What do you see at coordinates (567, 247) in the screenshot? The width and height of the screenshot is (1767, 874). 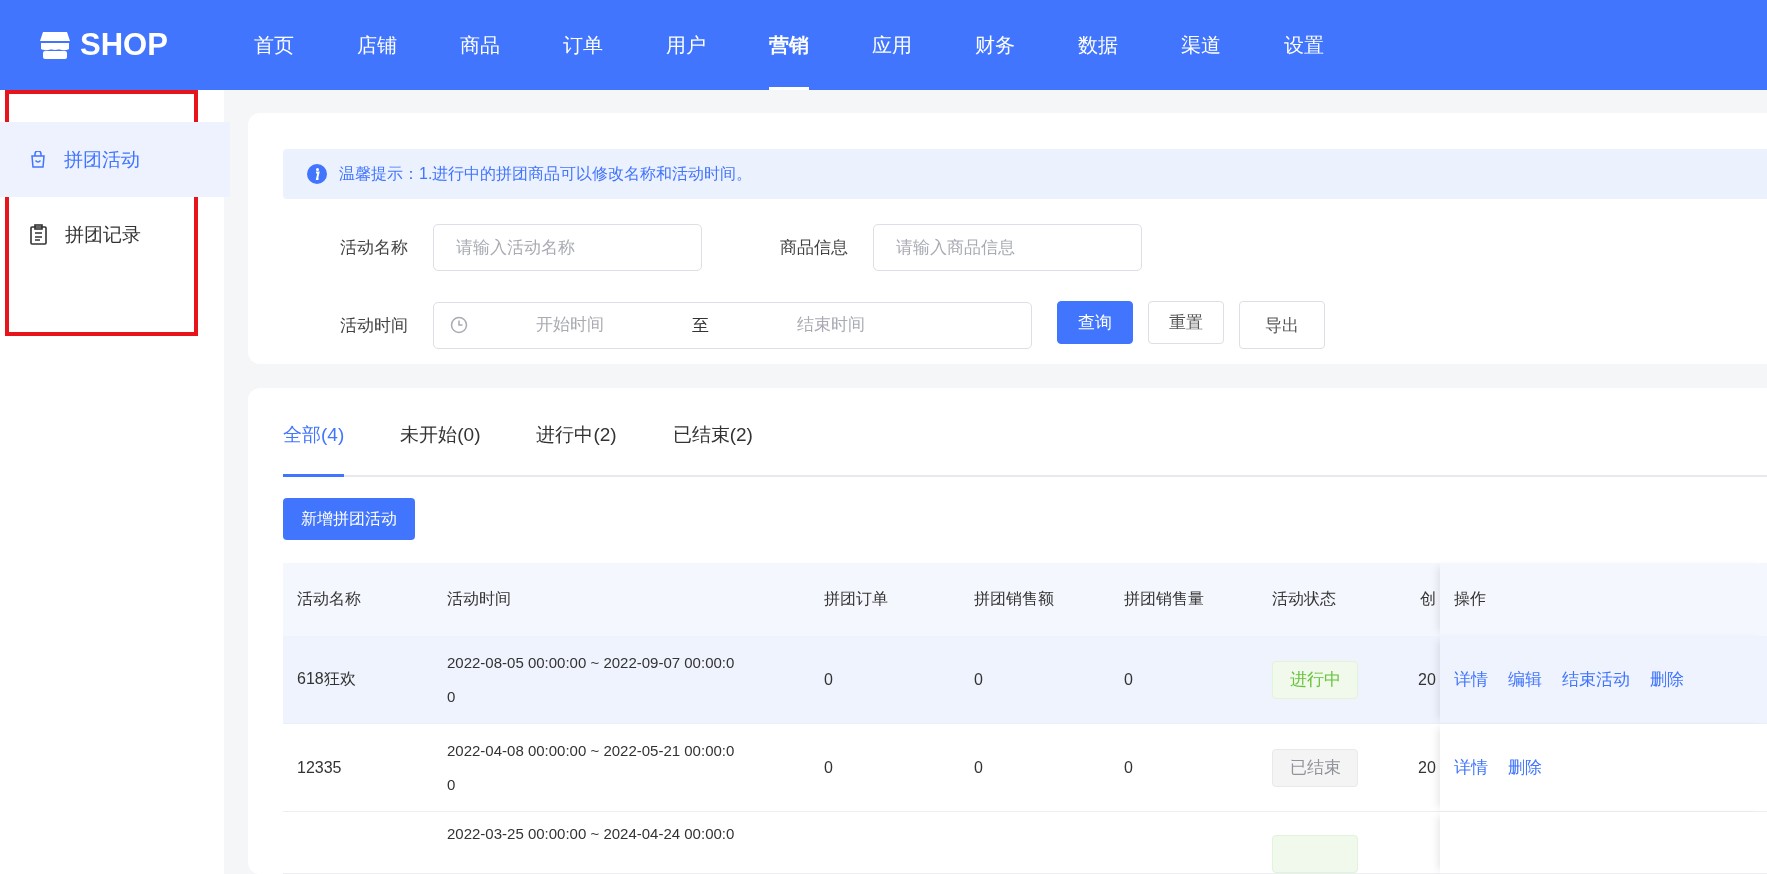 I see `text-field: 请输入活动名称` at bounding box center [567, 247].